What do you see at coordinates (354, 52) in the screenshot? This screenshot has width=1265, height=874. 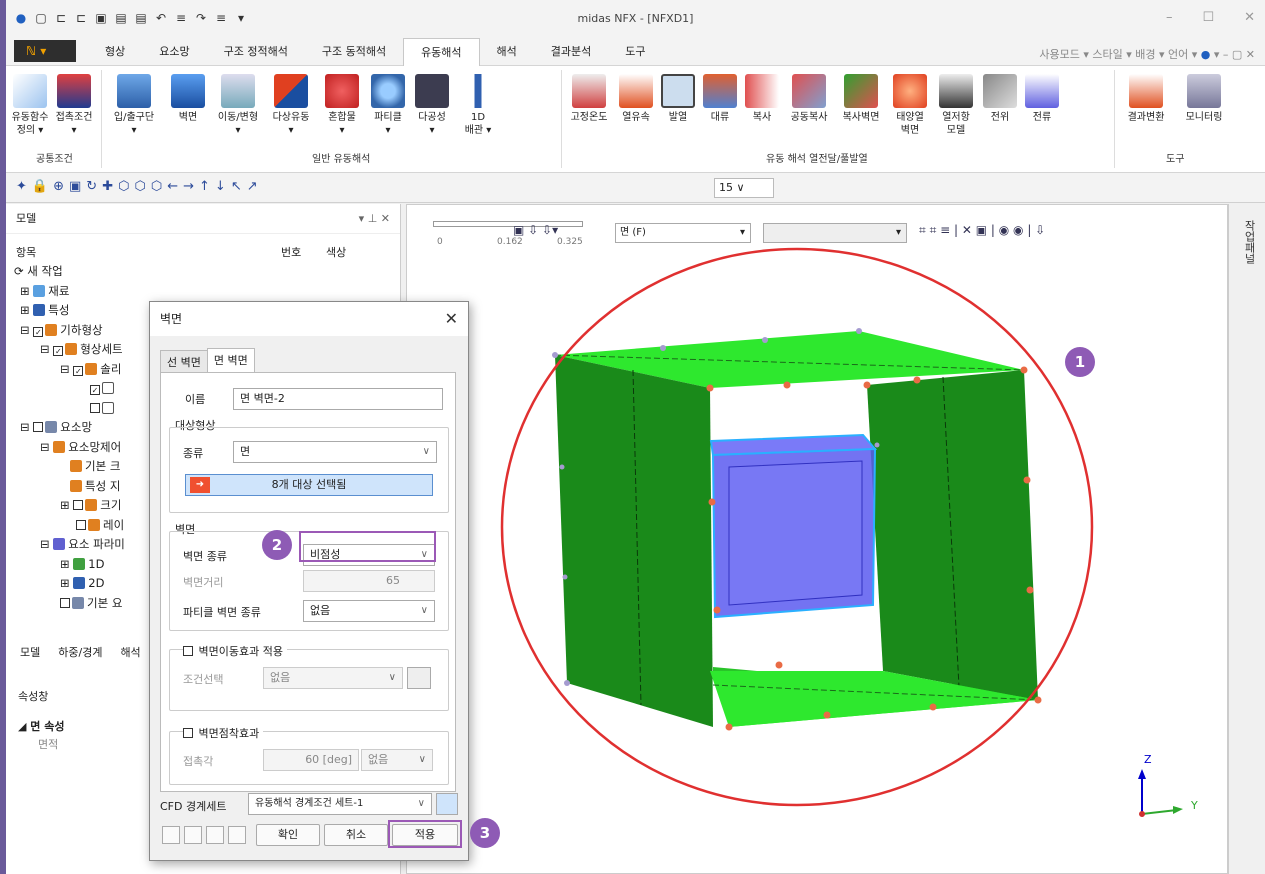 I see `tab-dynamic: 구조 동적해석` at bounding box center [354, 52].